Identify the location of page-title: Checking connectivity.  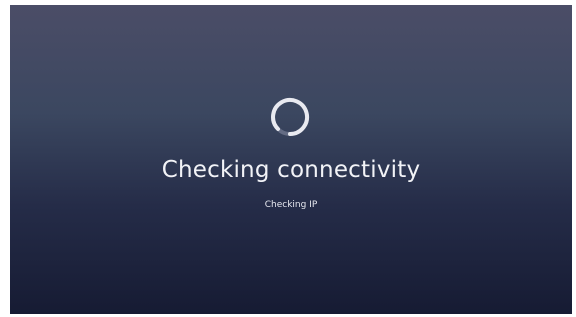
(291, 170).